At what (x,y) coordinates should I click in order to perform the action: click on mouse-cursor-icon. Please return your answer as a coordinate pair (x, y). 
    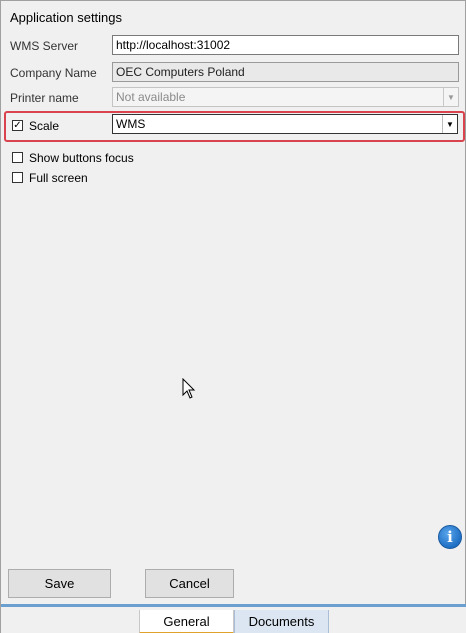
    Looking at the image, I should click on (189, 388).